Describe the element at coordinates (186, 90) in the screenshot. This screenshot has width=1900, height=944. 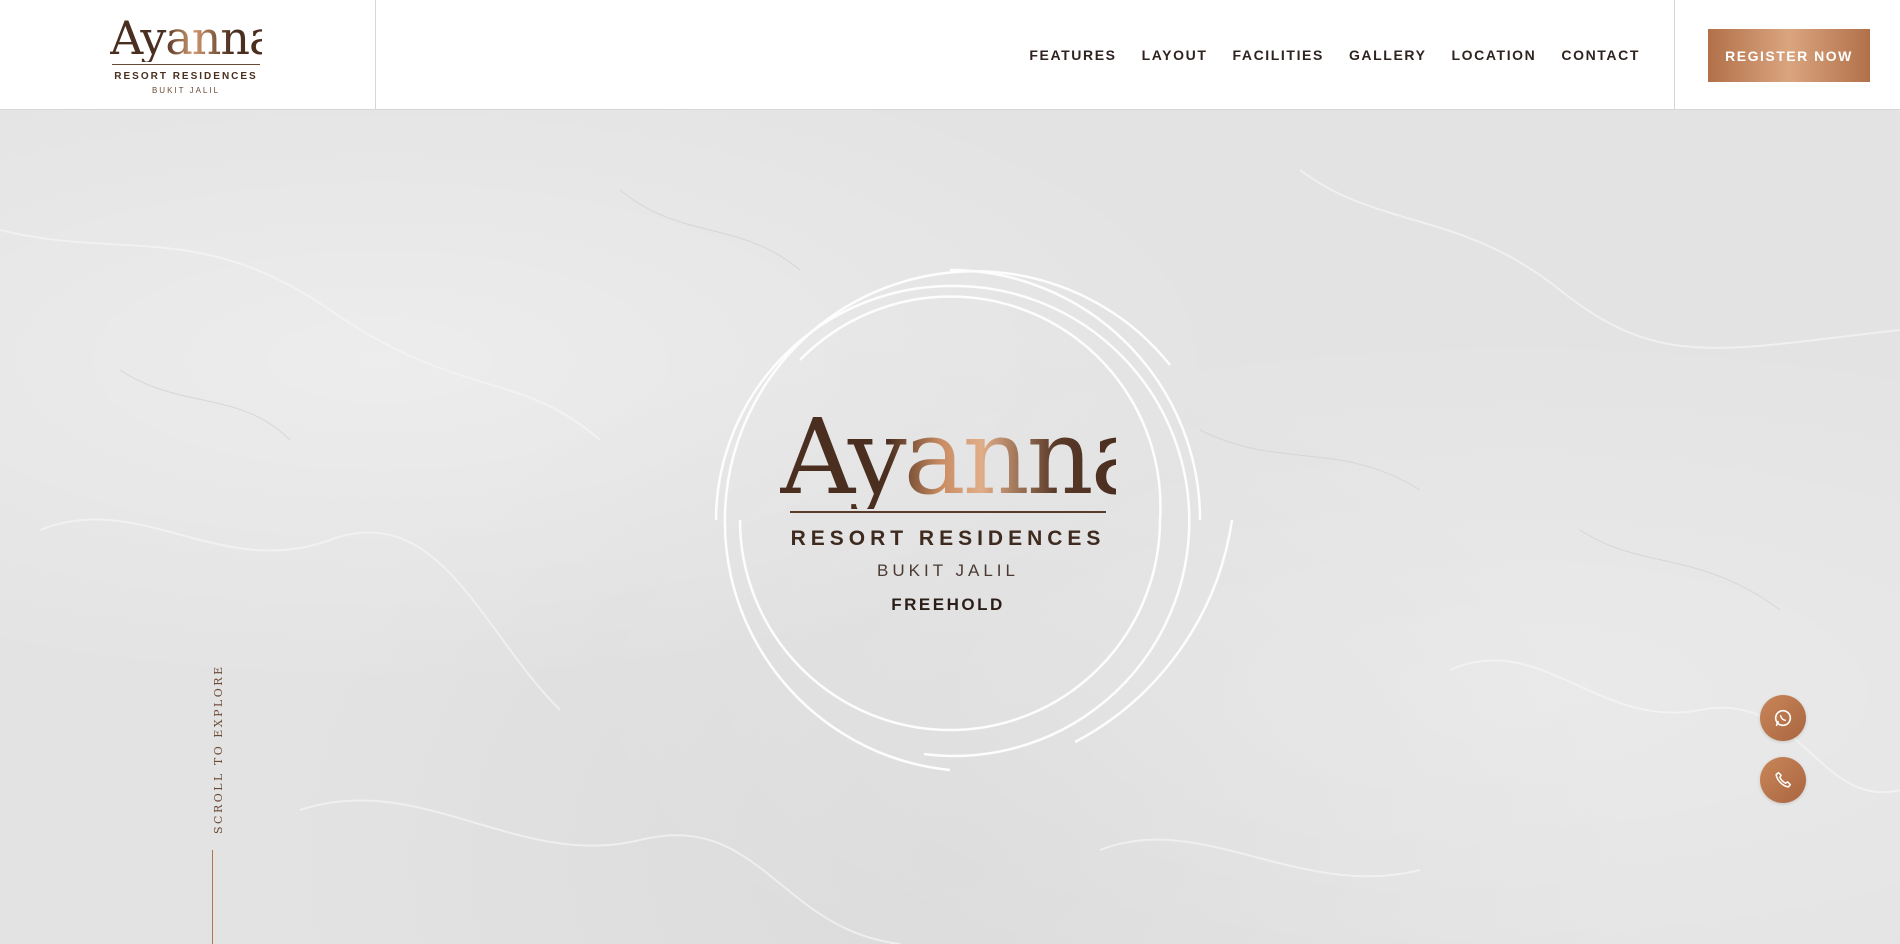
I see `logo-location: BUKIT JALIL` at that location.